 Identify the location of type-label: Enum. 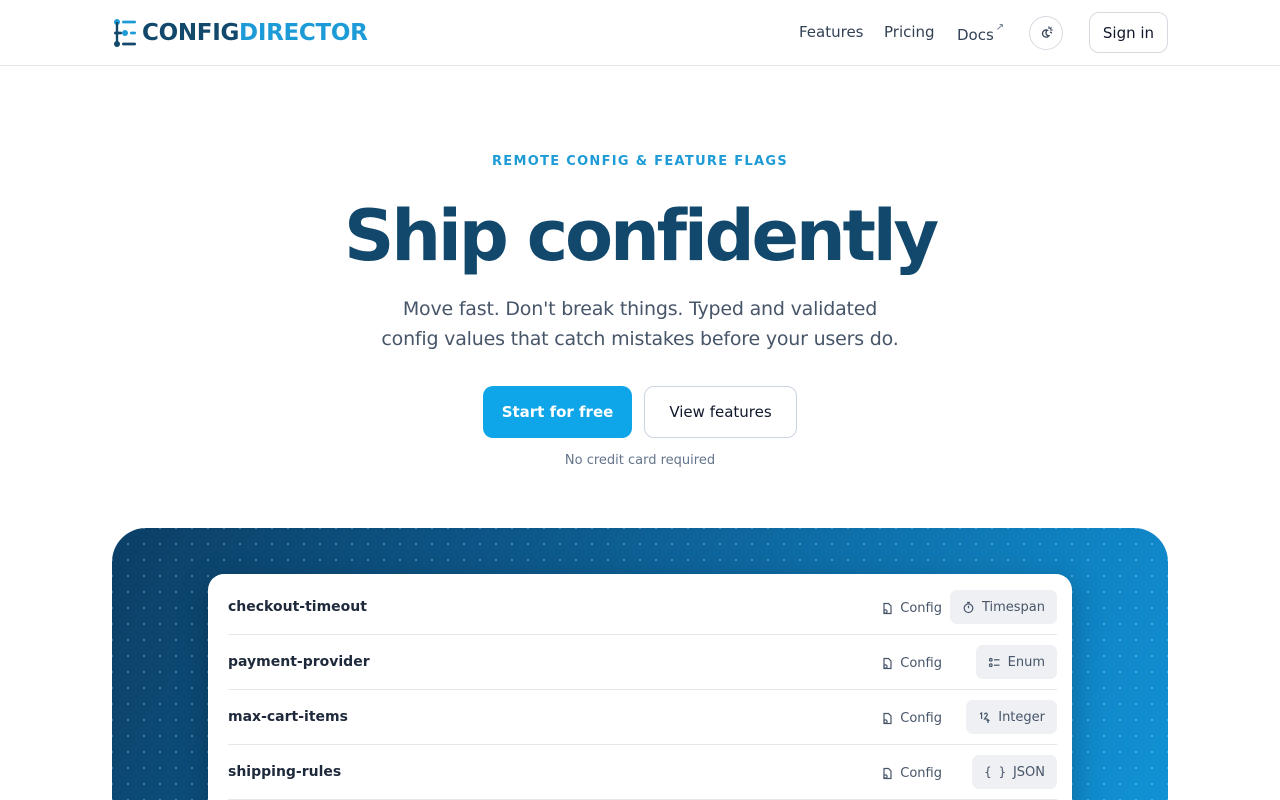
(1026, 662).